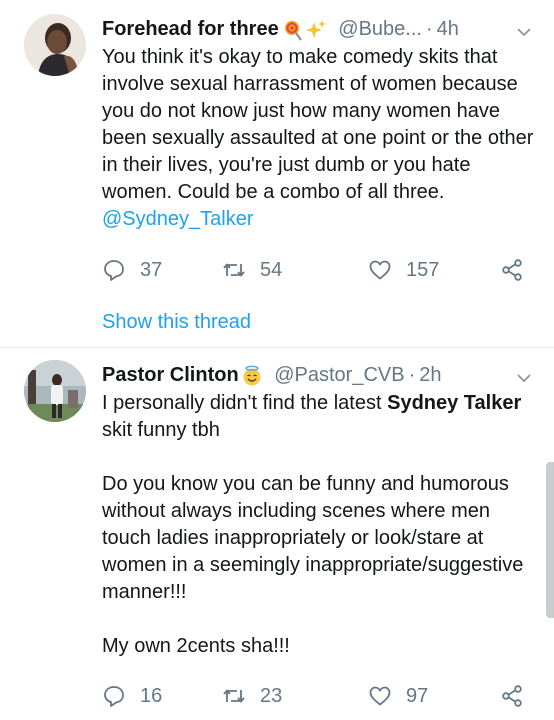 The image size is (554, 720). What do you see at coordinates (316, 30) in the screenshot?
I see `sparkles-emoji-icon` at bounding box center [316, 30].